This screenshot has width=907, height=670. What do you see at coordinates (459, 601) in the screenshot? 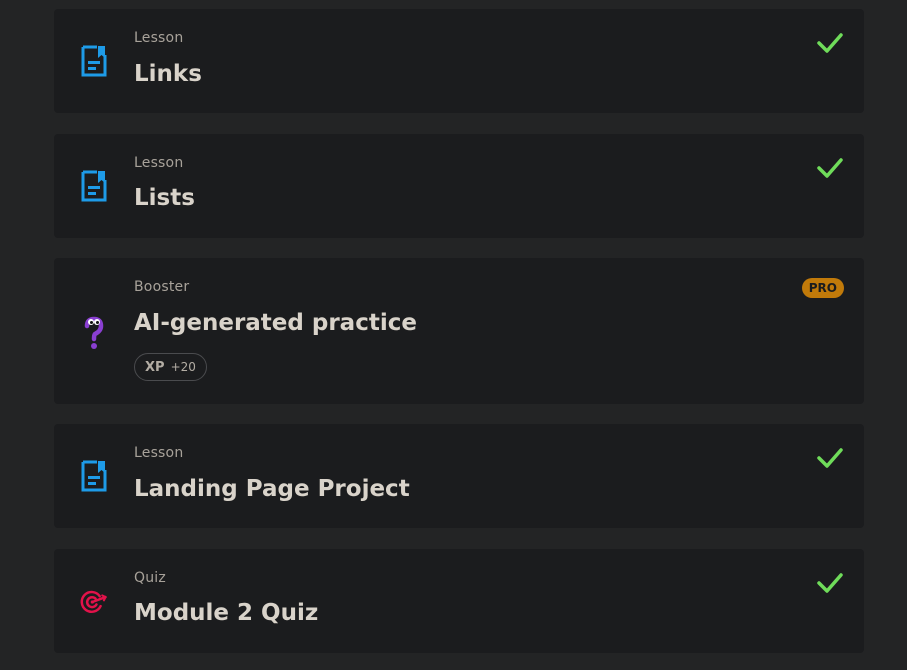
I see `list-item-module-2-quiz: Quiz Module 2 Quiz` at bounding box center [459, 601].